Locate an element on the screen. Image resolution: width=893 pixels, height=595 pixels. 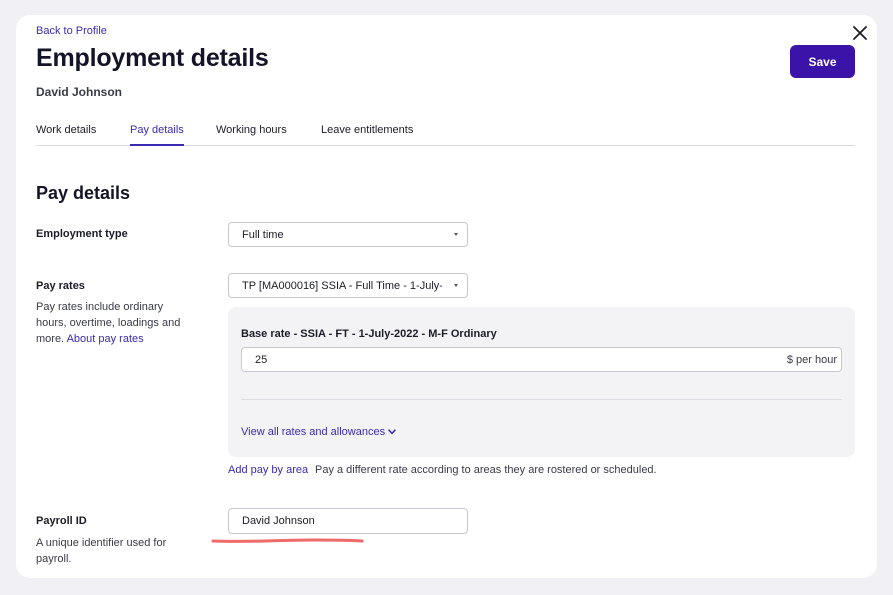
view-all-rates-link: View all rates and allowances is located at coordinates (318, 432).